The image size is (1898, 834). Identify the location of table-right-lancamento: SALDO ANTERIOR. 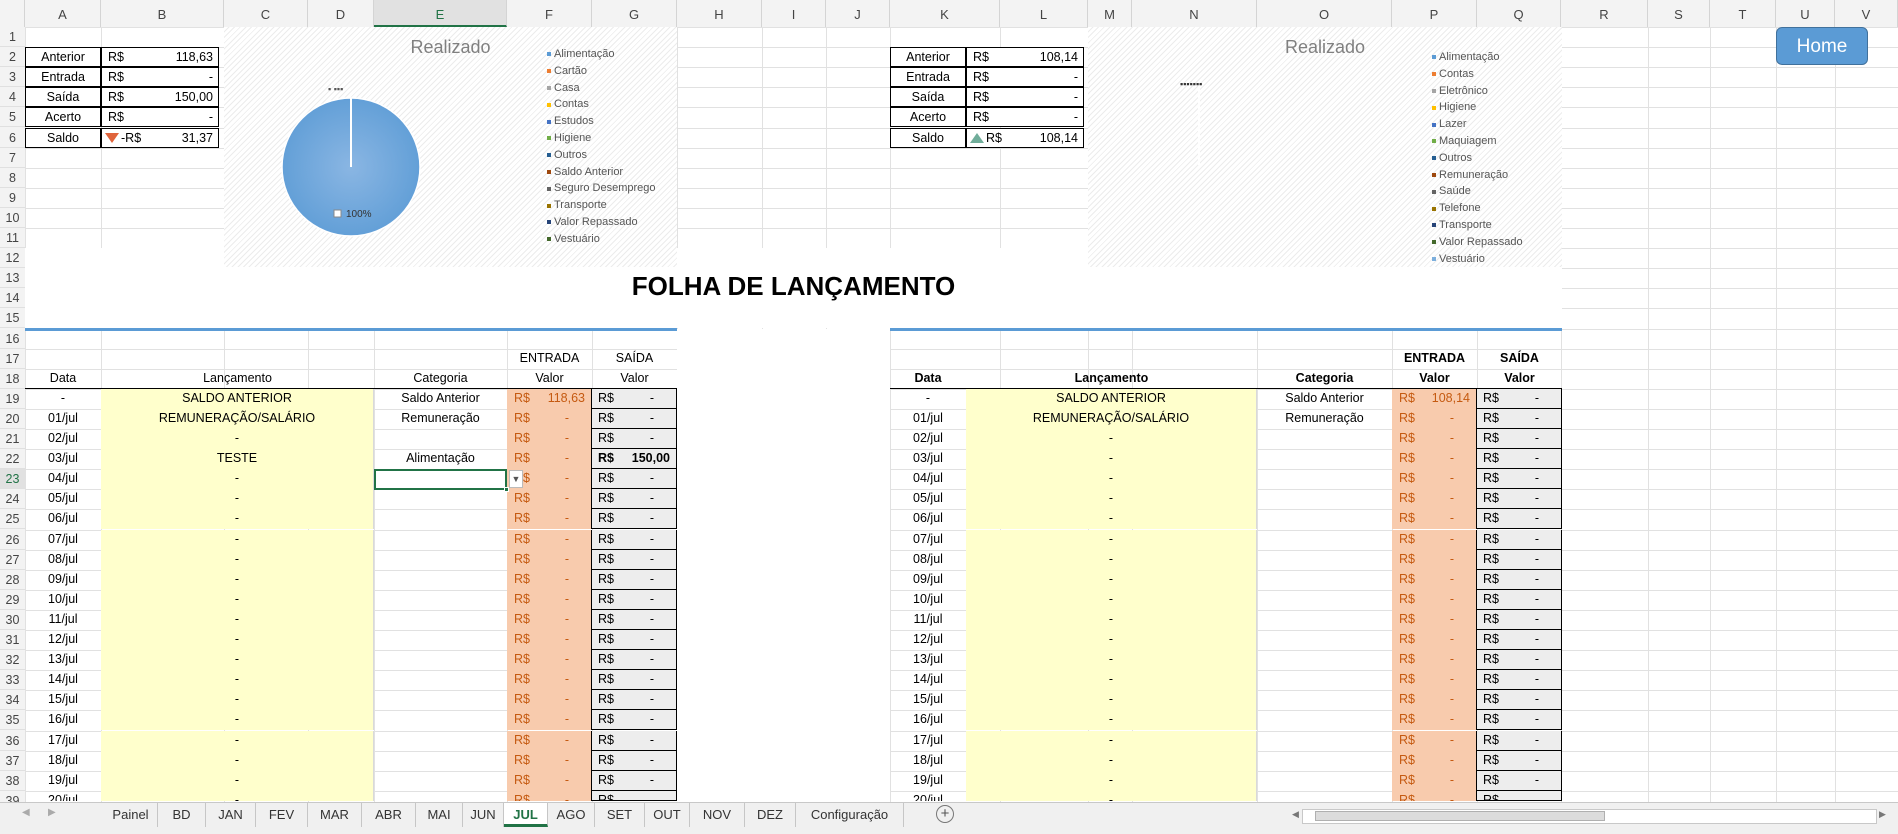
(1111, 398).